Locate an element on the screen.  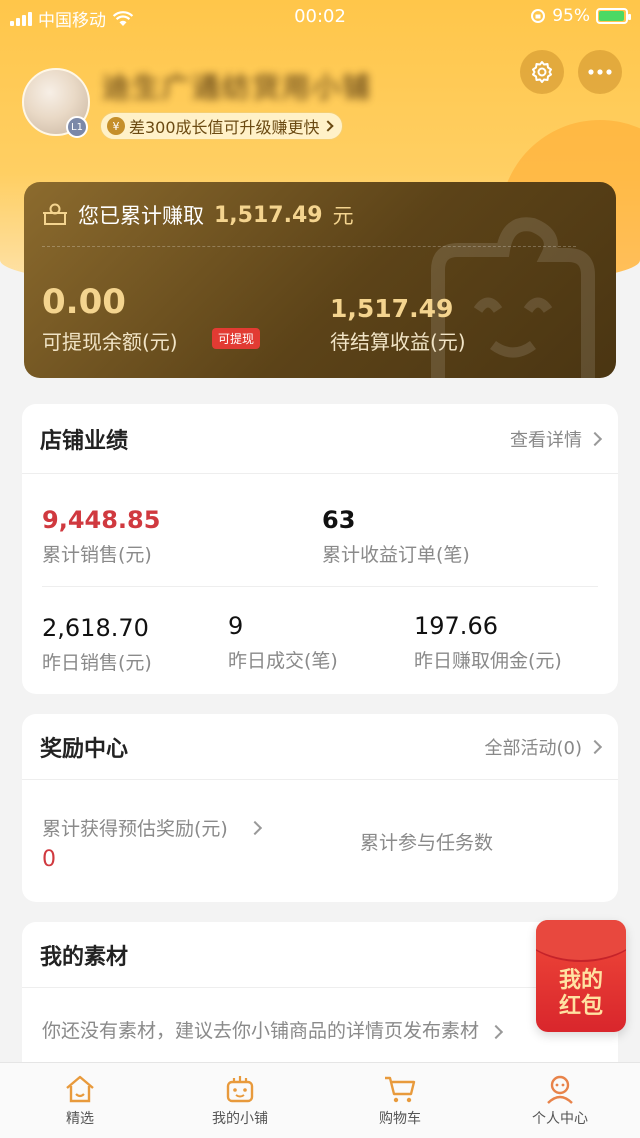
tab-featured: 精选 is located at coordinates (80, 1100).